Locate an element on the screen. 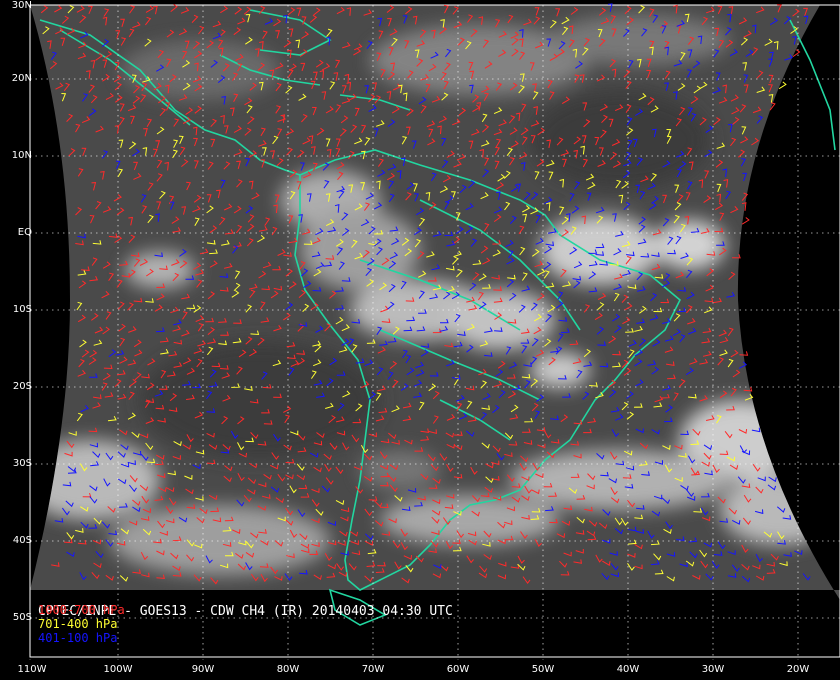  lat-label-eq: EQ is located at coordinates (24, 232).